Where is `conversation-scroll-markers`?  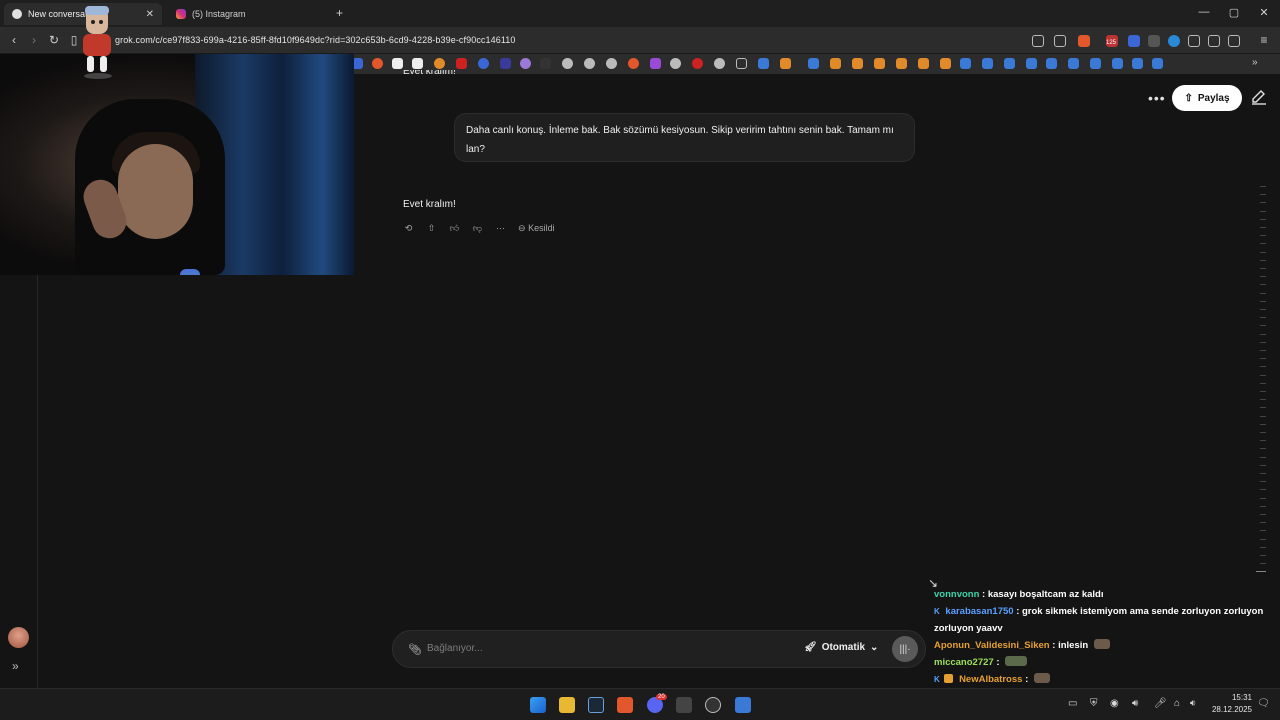
conversation-scroll-markers is located at coordinates (1260, 383).